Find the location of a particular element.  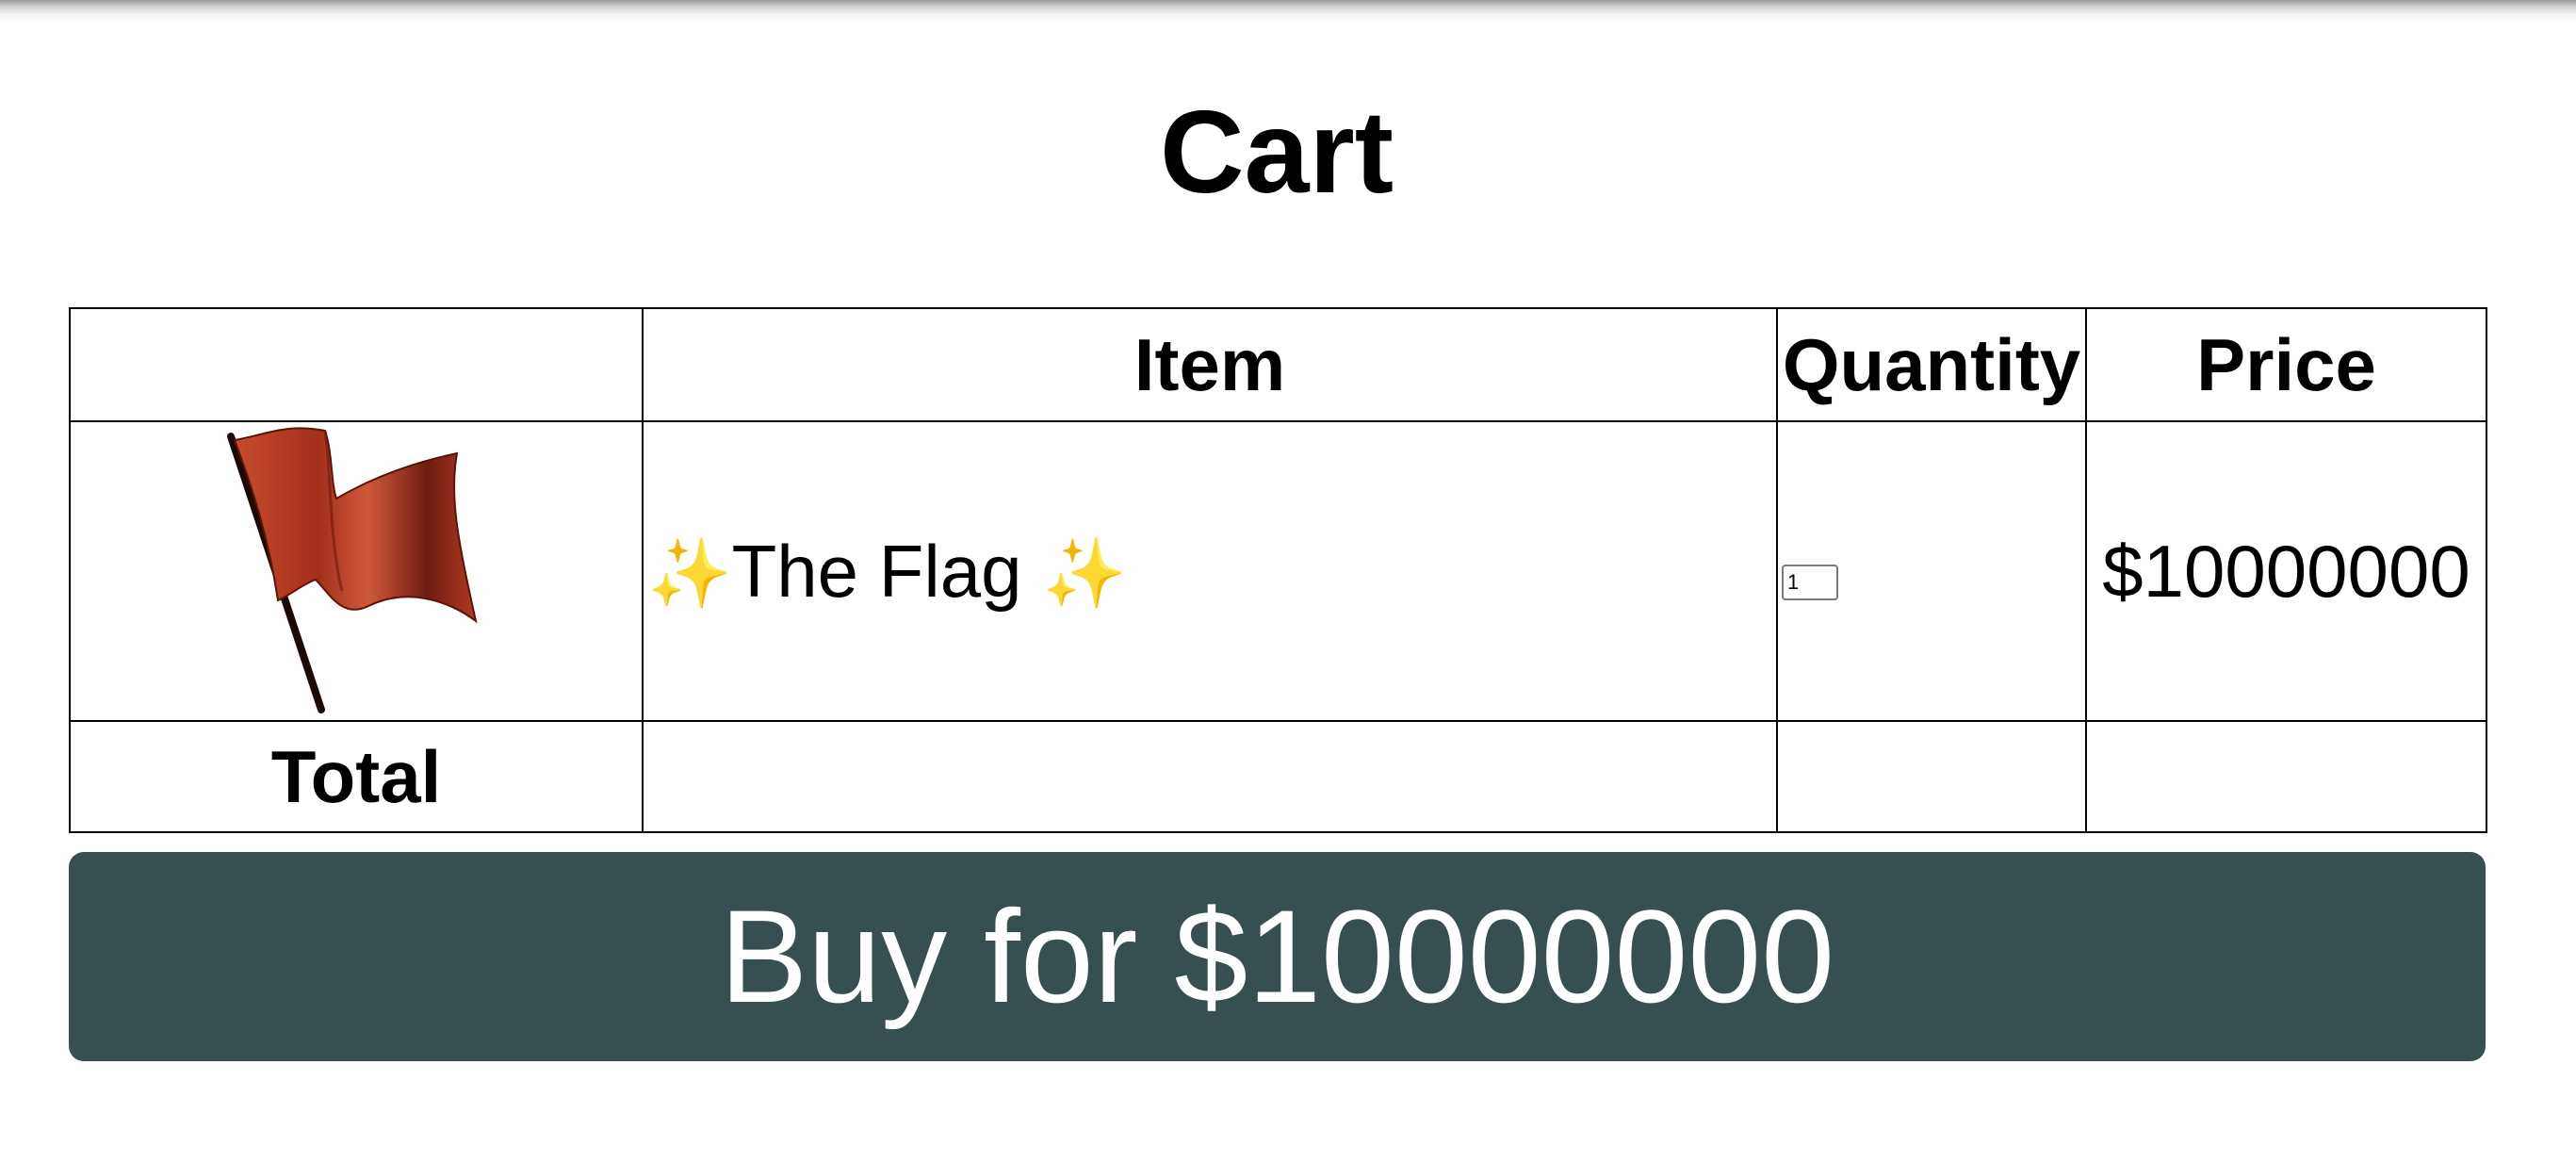

table-header-row: Item Quantity Price is located at coordinates (1278, 364).